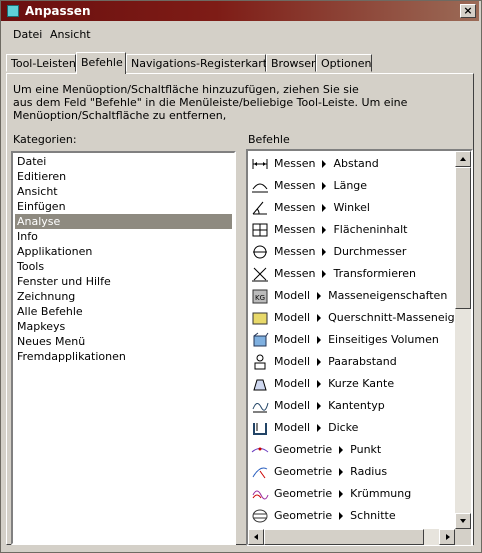  What do you see at coordinates (260, 450) in the screenshot?
I see `geometry-point-icon` at bounding box center [260, 450].